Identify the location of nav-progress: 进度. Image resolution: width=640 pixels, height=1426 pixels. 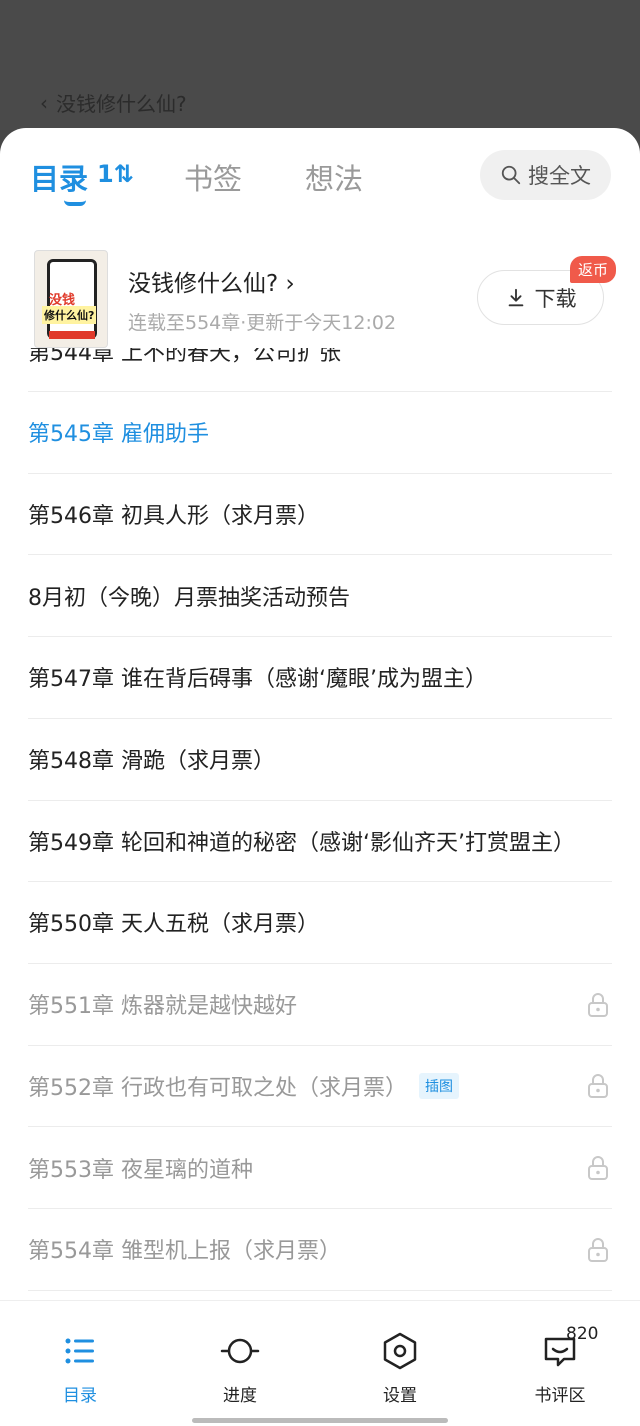
(240, 1361).